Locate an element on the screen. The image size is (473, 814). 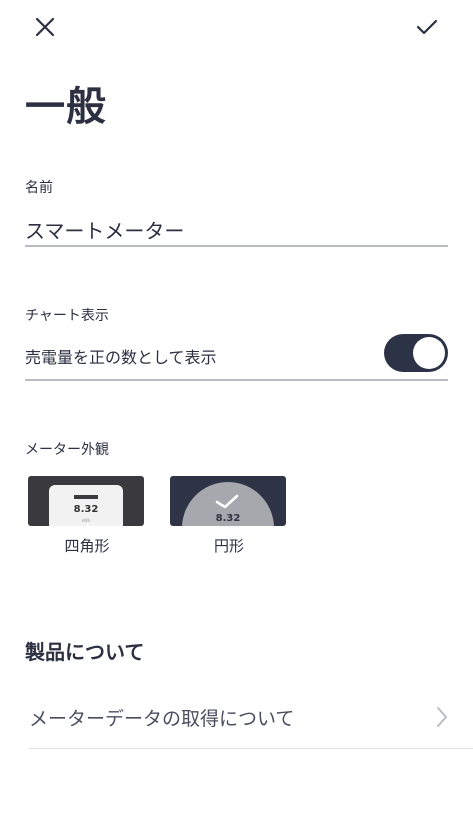
chevron-right-icon is located at coordinates (442, 717).